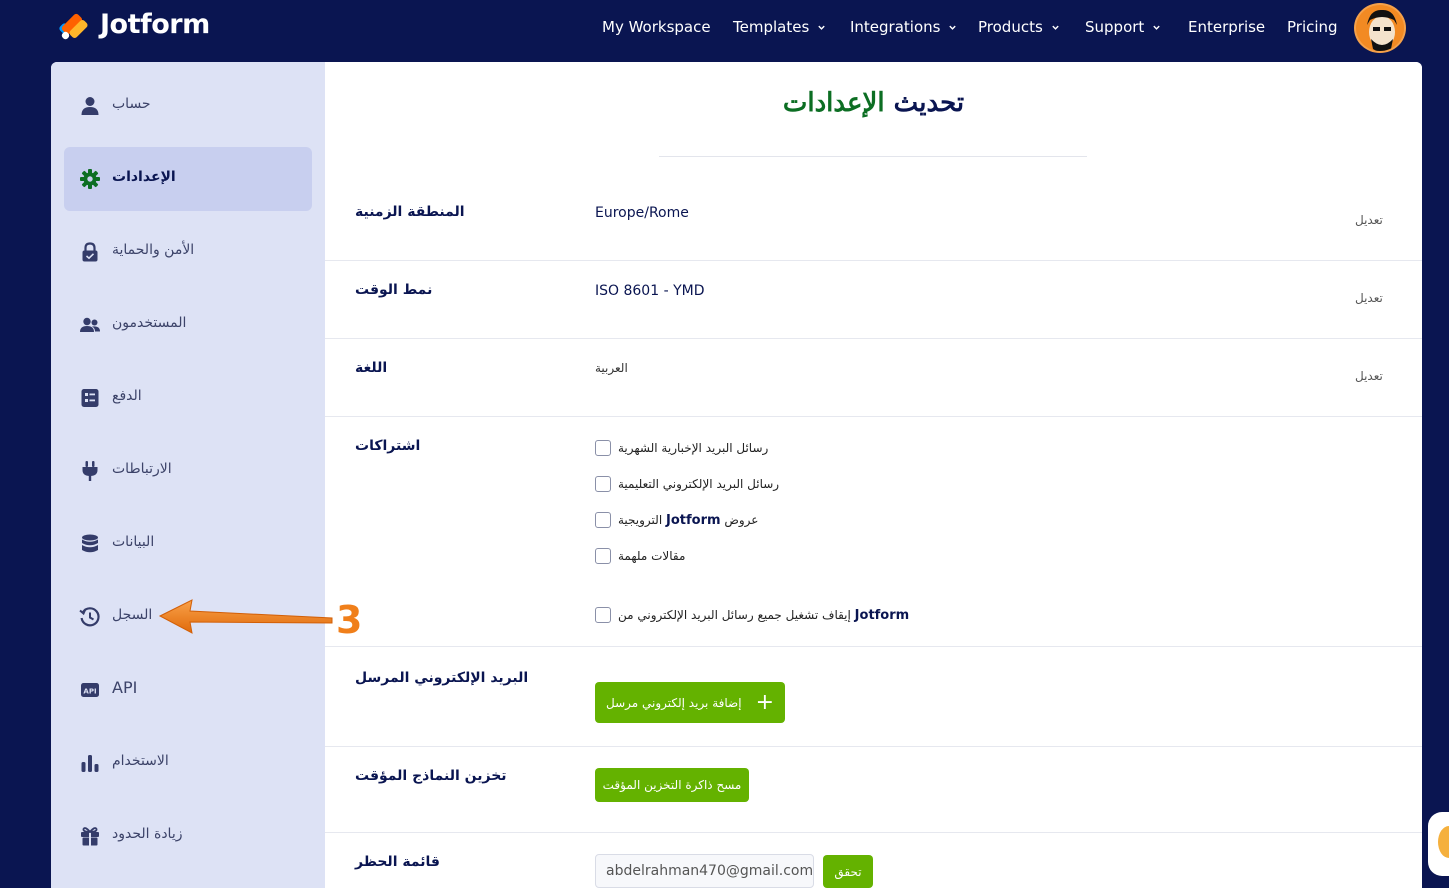  Describe the element at coordinates (1010, 27) in the screenshot. I see `nav-label: Products` at that location.